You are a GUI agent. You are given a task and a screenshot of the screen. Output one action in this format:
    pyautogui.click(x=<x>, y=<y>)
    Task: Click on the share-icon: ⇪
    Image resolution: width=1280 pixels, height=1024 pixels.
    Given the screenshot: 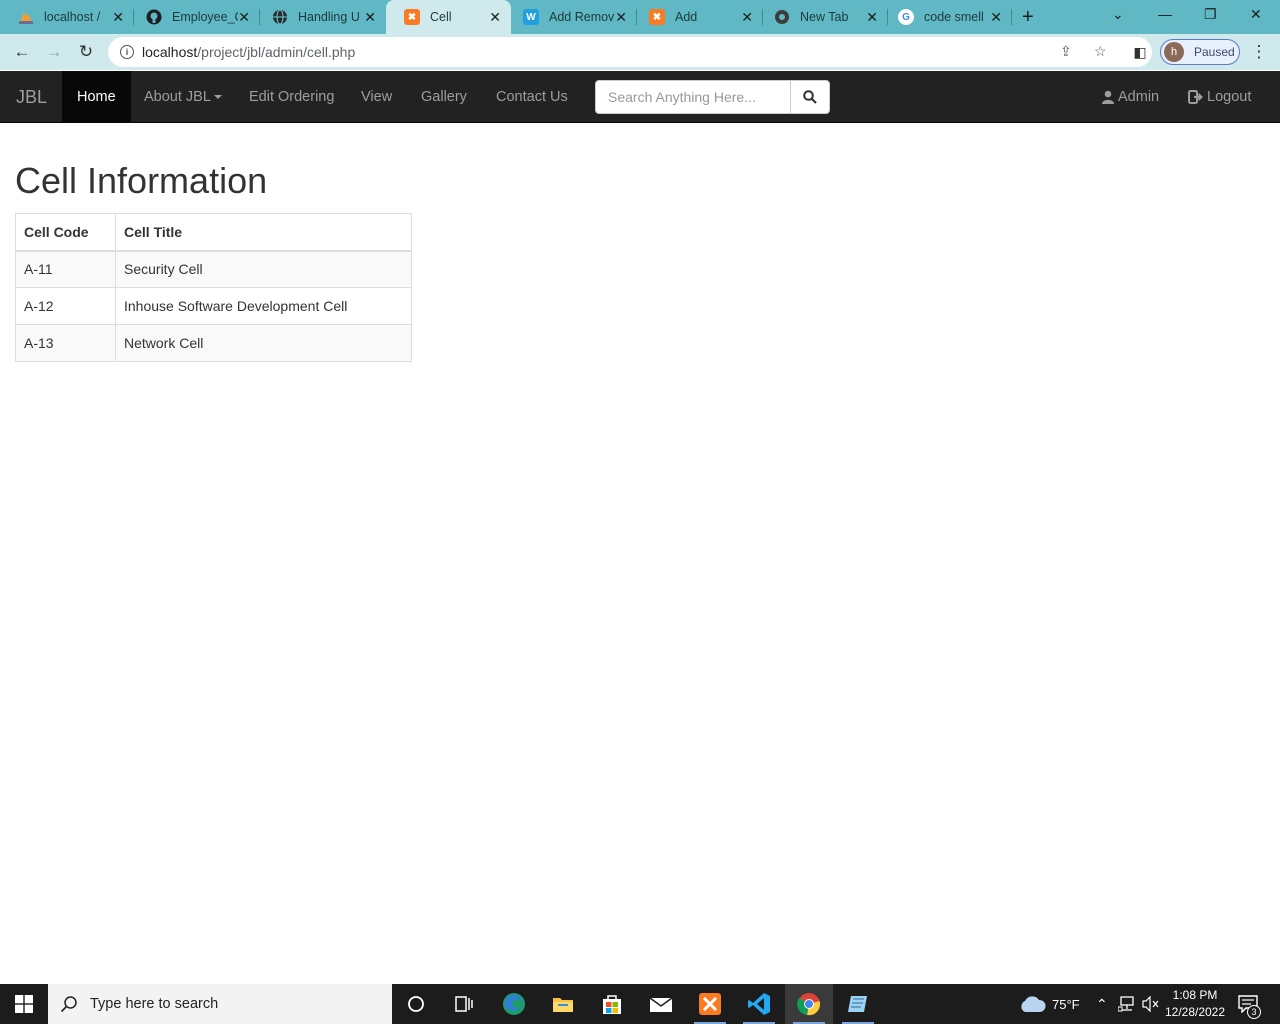 What is the action you would take?
    pyautogui.click(x=1066, y=51)
    